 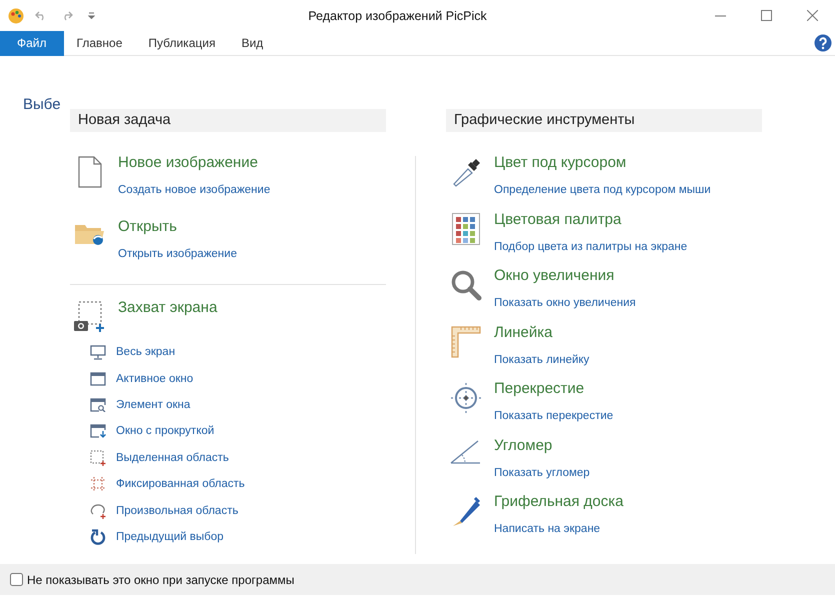 I want to click on capture-option-link: Фиксированная область, so click(x=180, y=484).